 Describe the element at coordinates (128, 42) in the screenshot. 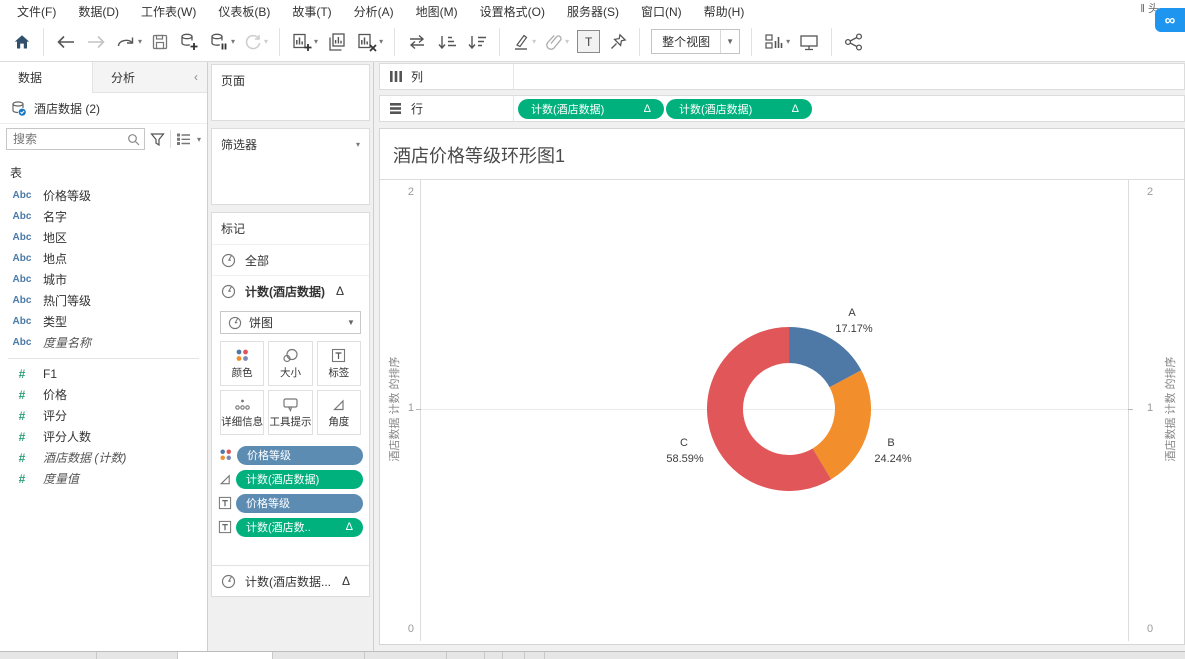

I see `redo-button: ▾` at that location.